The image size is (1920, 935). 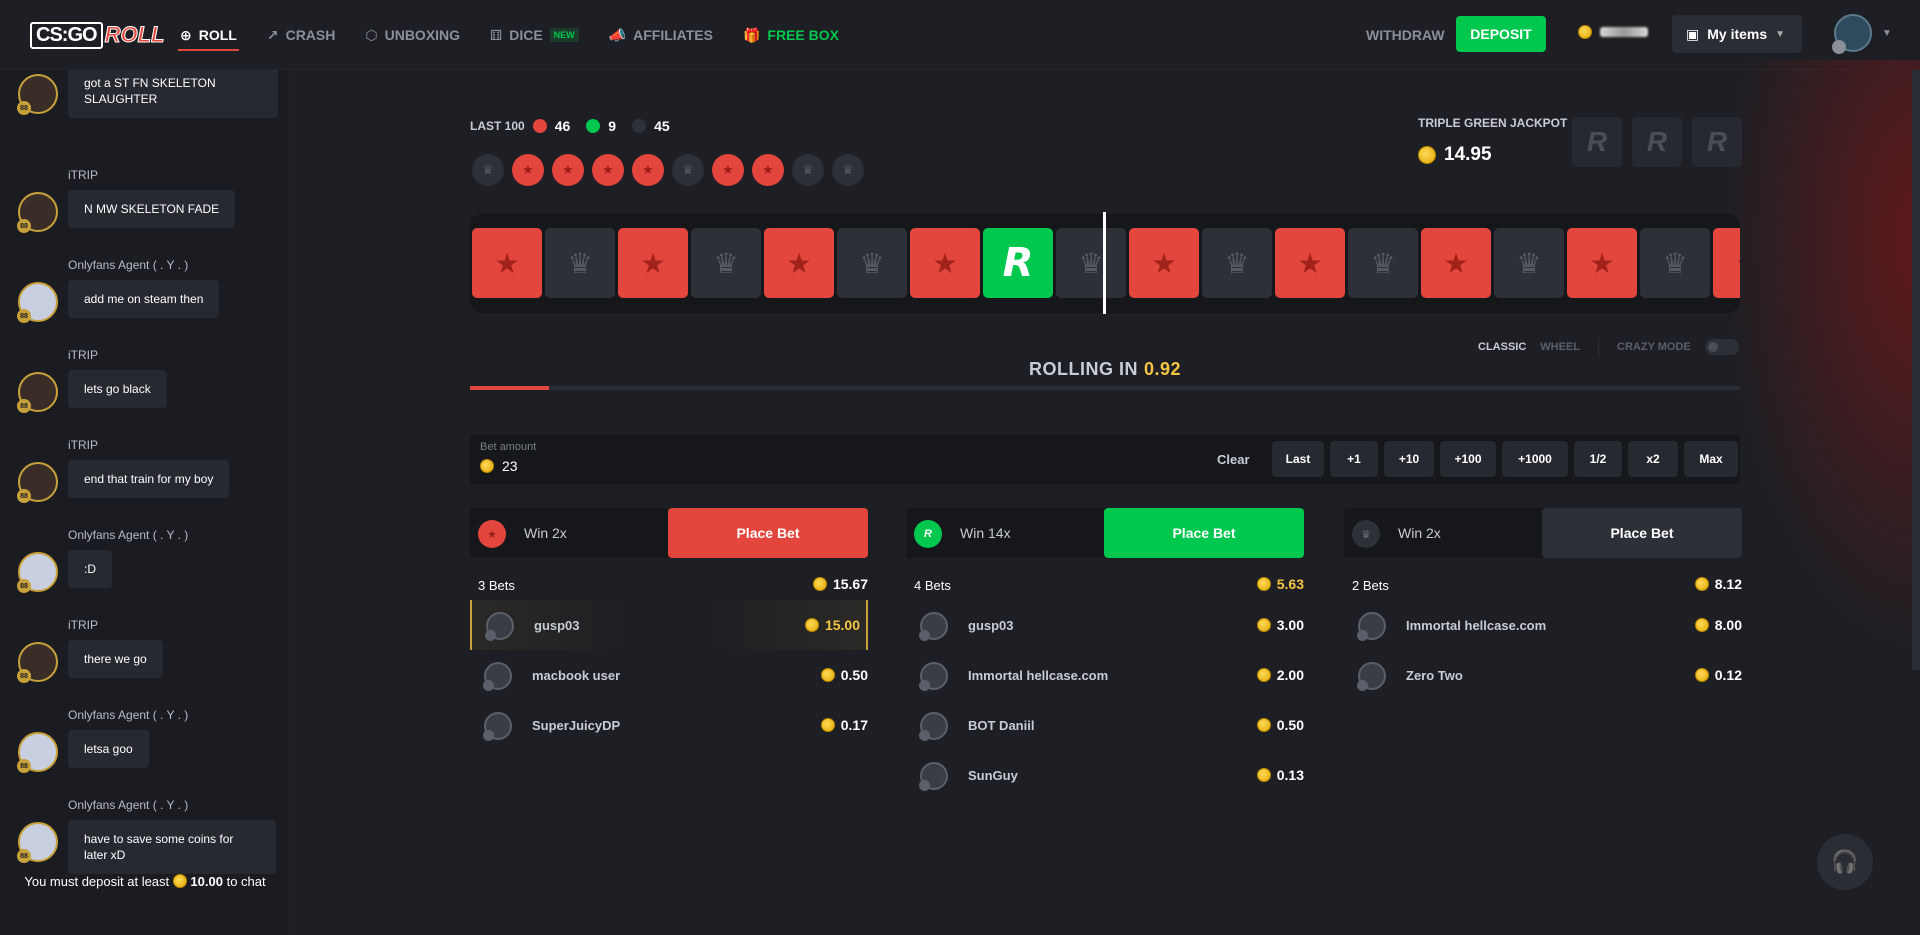 I want to click on user-avatar, so click(x=1852, y=34).